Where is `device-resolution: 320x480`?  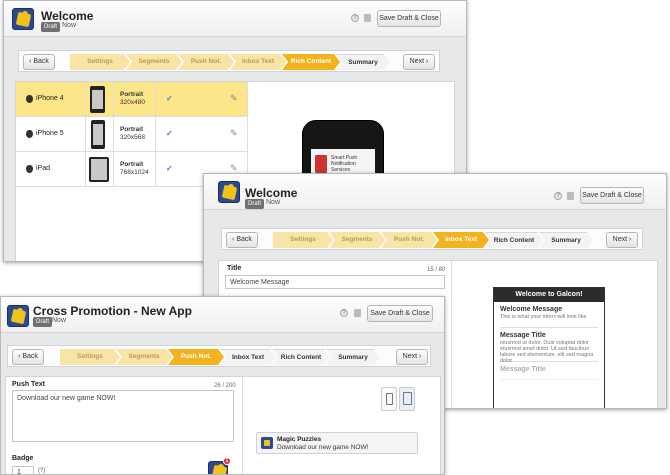
device-resolution: 320x480 is located at coordinates (132, 102).